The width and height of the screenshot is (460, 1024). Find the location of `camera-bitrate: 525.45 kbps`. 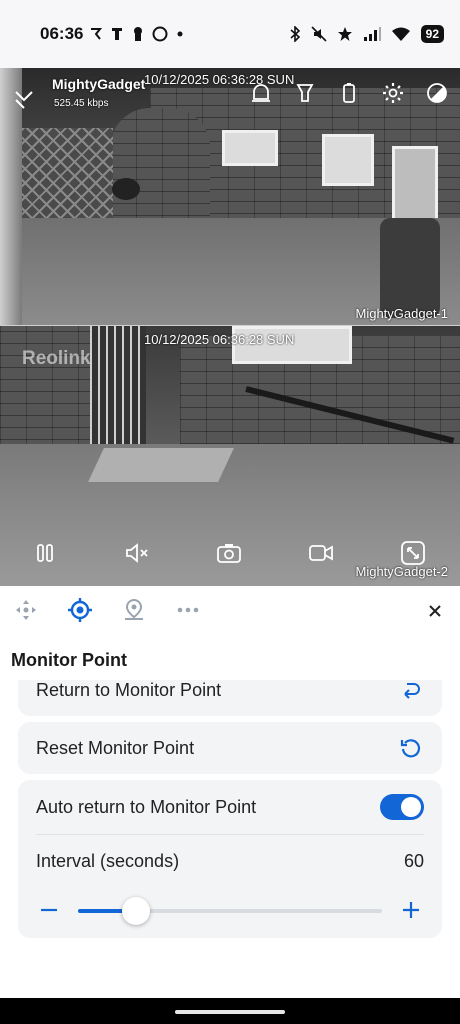

camera-bitrate: 525.45 kbps is located at coordinates (81, 103).